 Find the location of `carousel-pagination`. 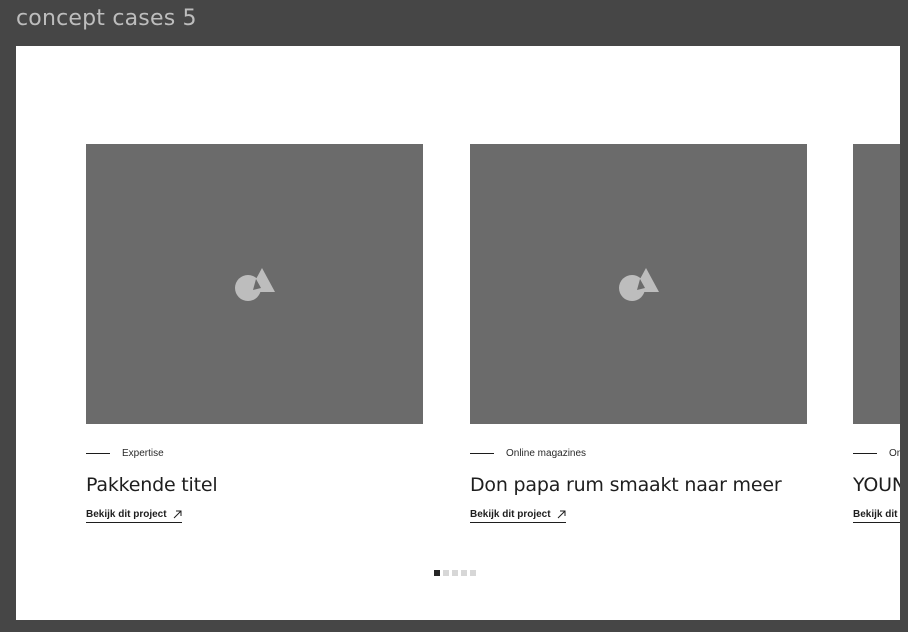

carousel-pagination is located at coordinates (455, 573).